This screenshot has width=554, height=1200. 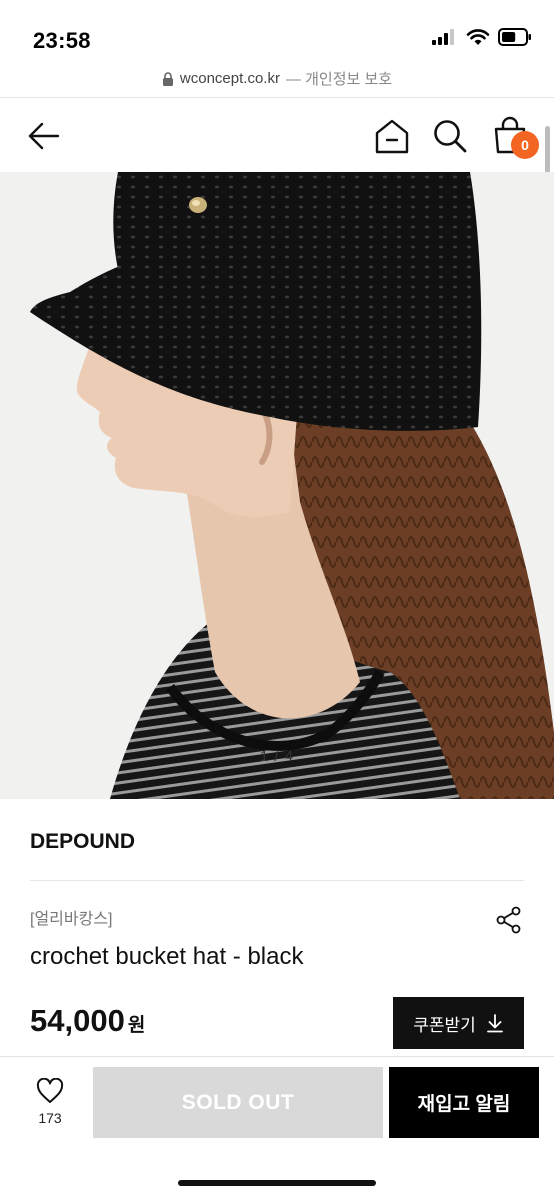 I want to click on image-counter: 1 / 4, so click(x=277, y=756).